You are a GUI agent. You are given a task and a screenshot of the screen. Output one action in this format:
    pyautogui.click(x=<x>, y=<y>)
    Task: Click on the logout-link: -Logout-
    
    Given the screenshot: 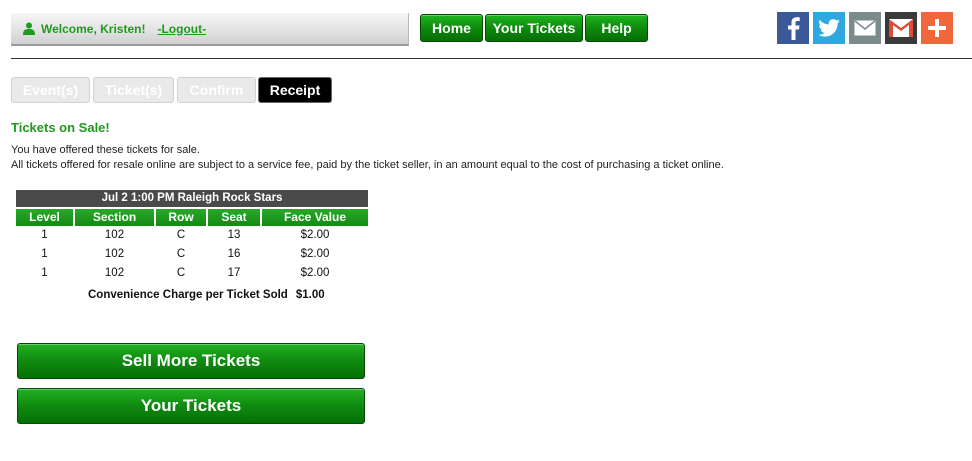 What is the action you would take?
    pyautogui.click(x=181, y=29)
    